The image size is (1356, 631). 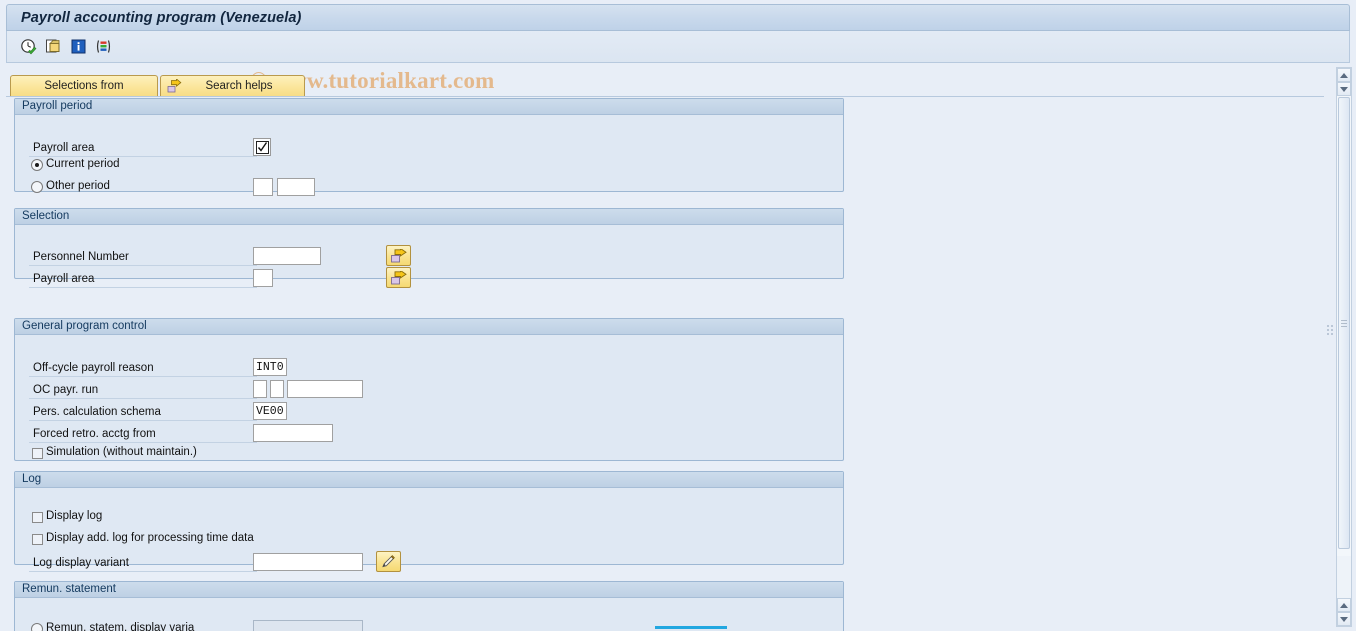 I want to click on arrow-right-icon, so click(x=174, y=86).